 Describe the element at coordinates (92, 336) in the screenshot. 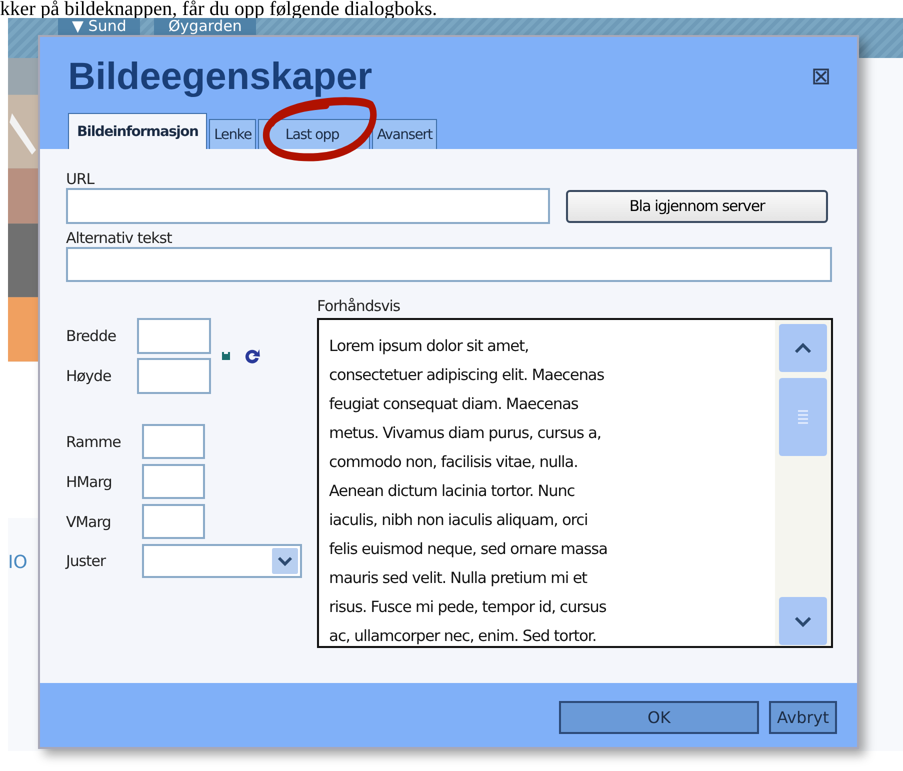

I see `field-label: Bredde` at that location.